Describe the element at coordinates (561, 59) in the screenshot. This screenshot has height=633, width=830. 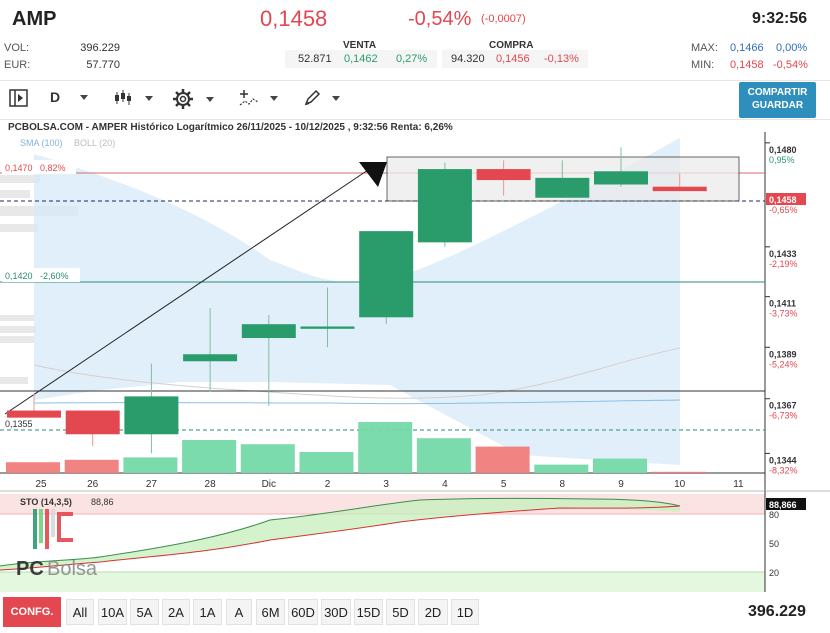
I see `compra-pct: -0,13%` at that location.